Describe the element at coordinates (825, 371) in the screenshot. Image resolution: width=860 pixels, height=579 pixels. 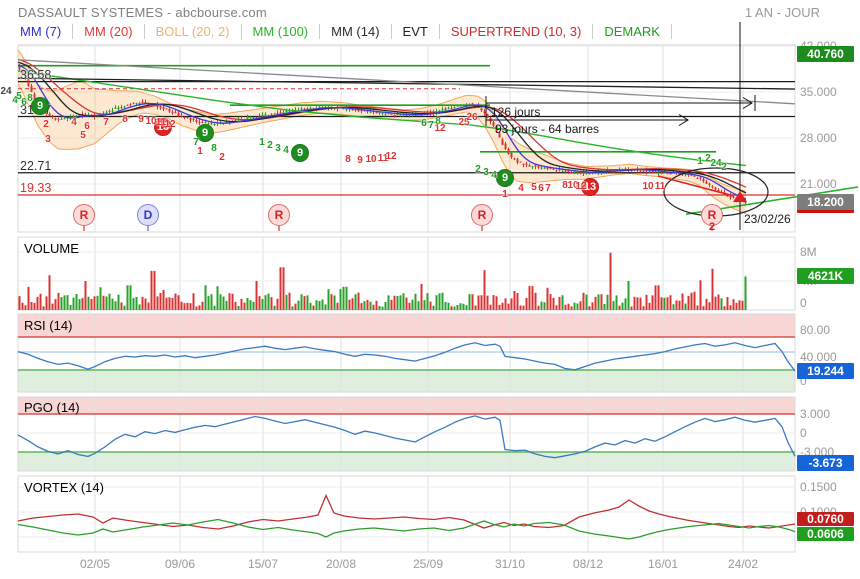
I see `rsi-badge: 19.244` at that location.